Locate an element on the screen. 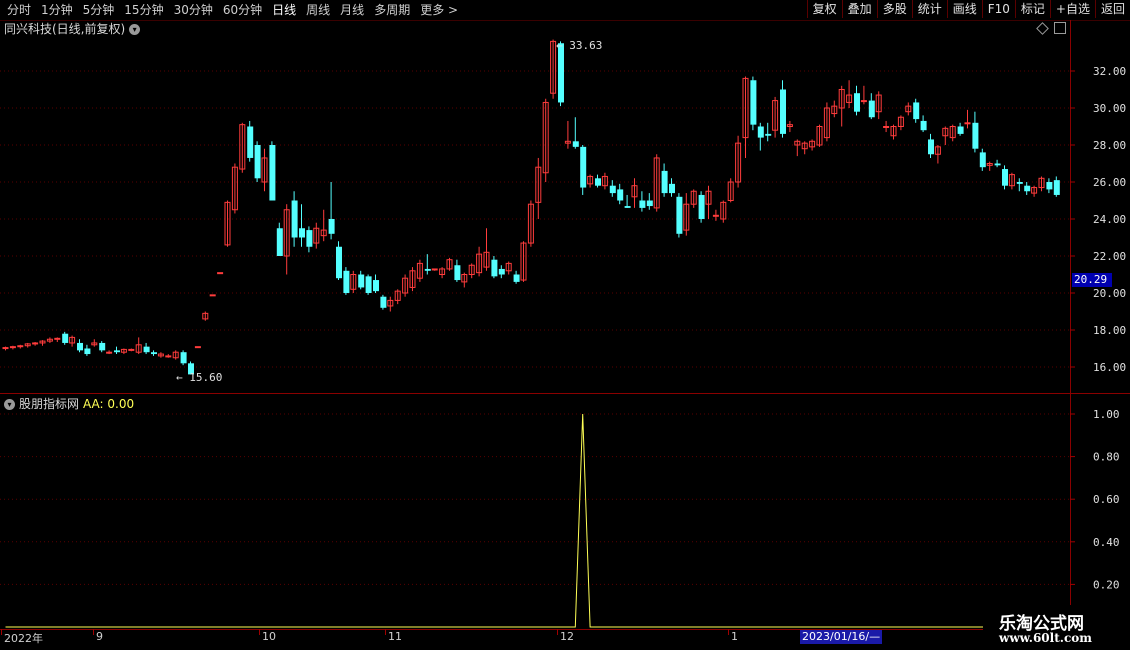 The image size is (1130, 650). date-axis-label: 10 is located at coordinates (269, 636).